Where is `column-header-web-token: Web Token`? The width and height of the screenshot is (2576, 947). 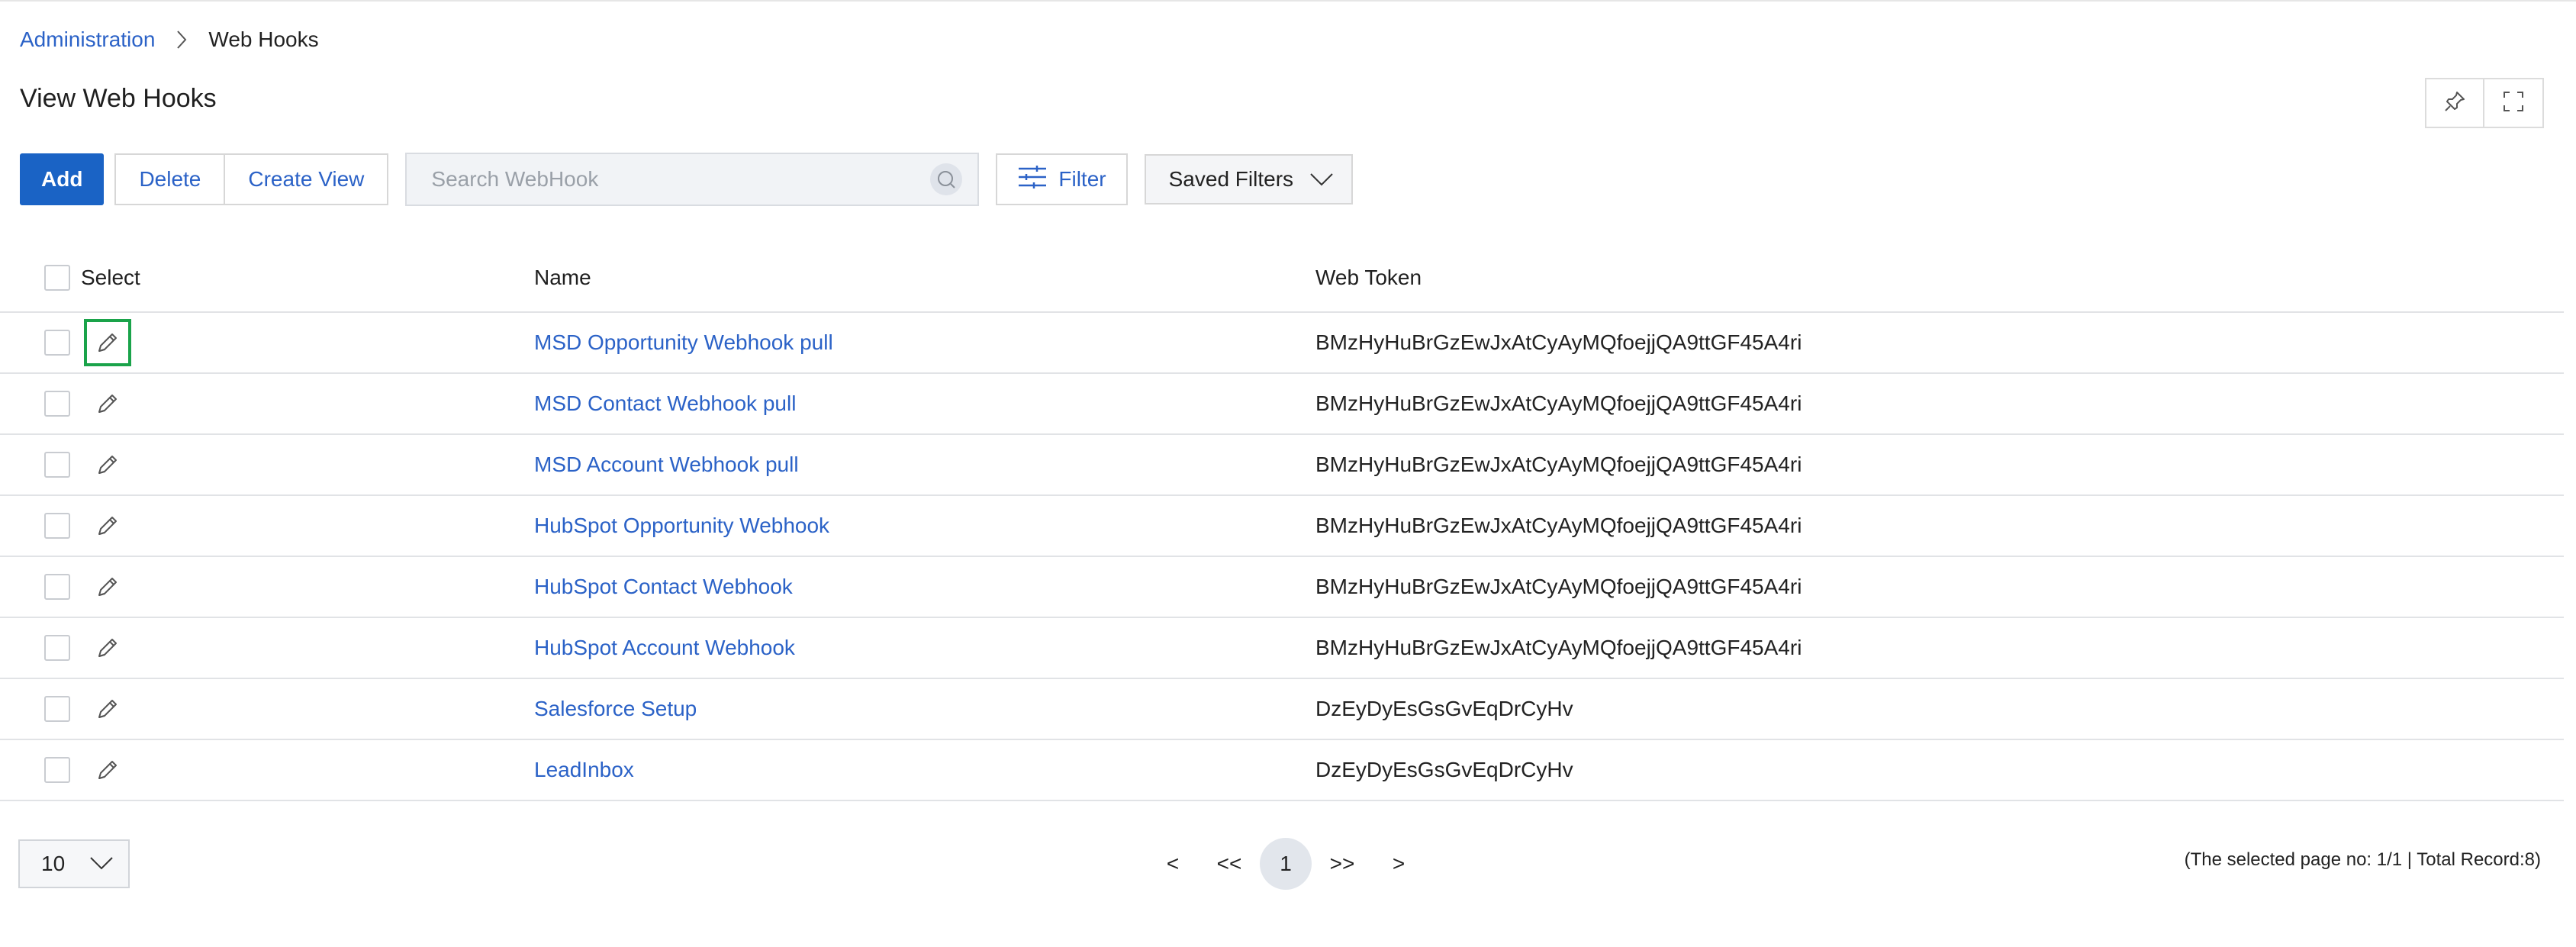
column-header-web-token: Web Token is located at coordinates (1368, 278).